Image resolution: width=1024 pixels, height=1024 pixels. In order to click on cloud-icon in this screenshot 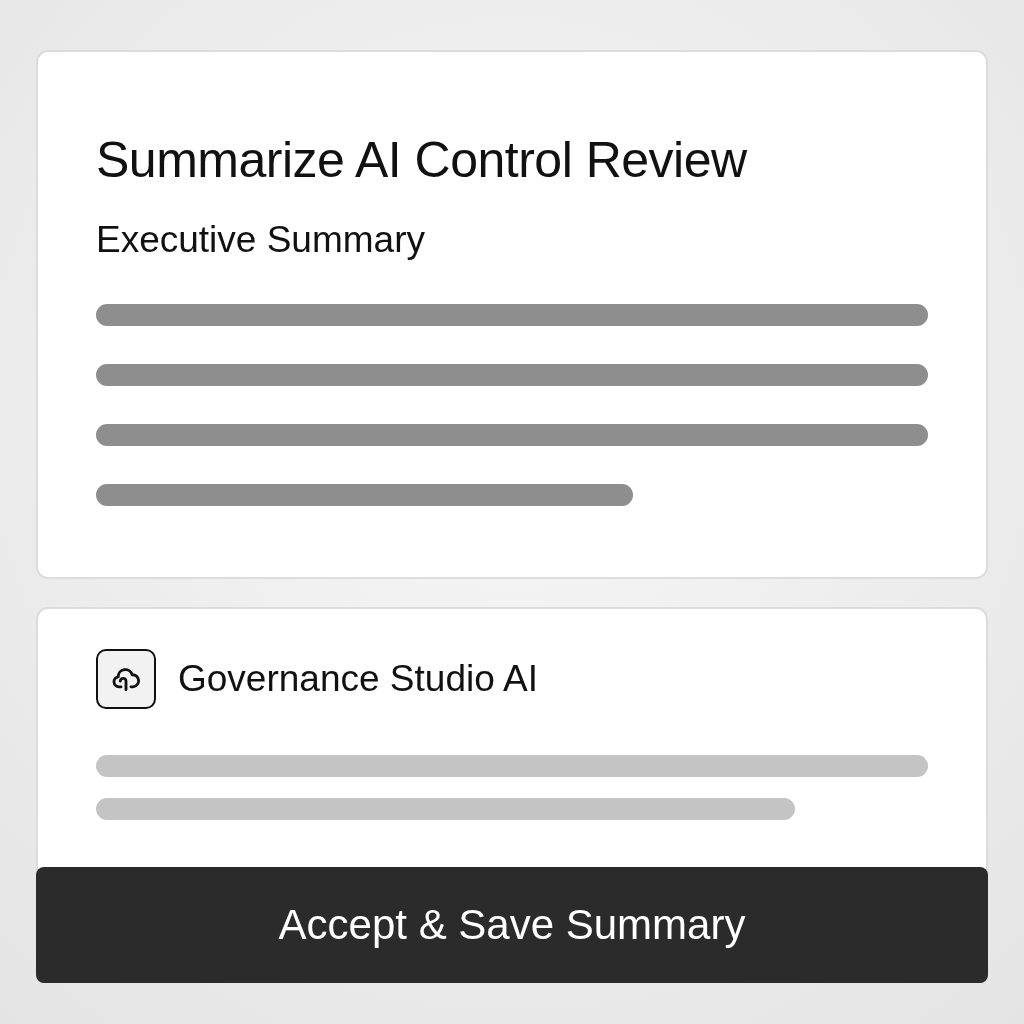, I will do `click(126, 679)`.